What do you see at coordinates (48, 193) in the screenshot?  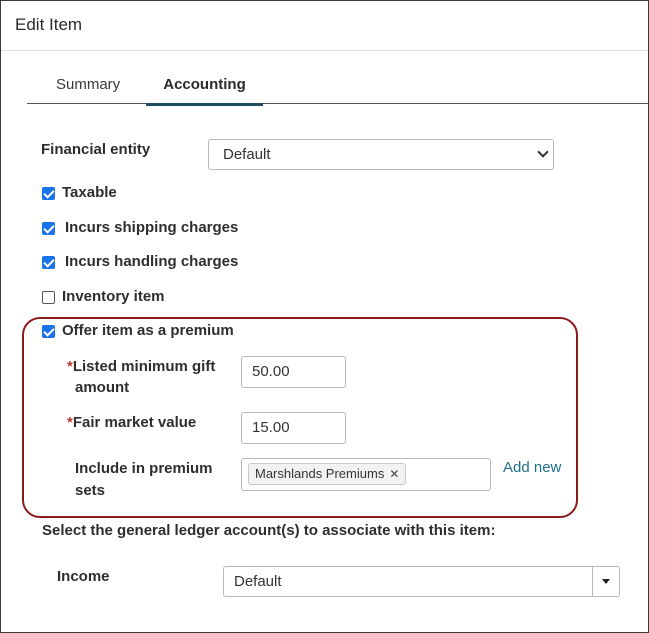 I see `taxable-checkbox` at bounding box center [48, 193].